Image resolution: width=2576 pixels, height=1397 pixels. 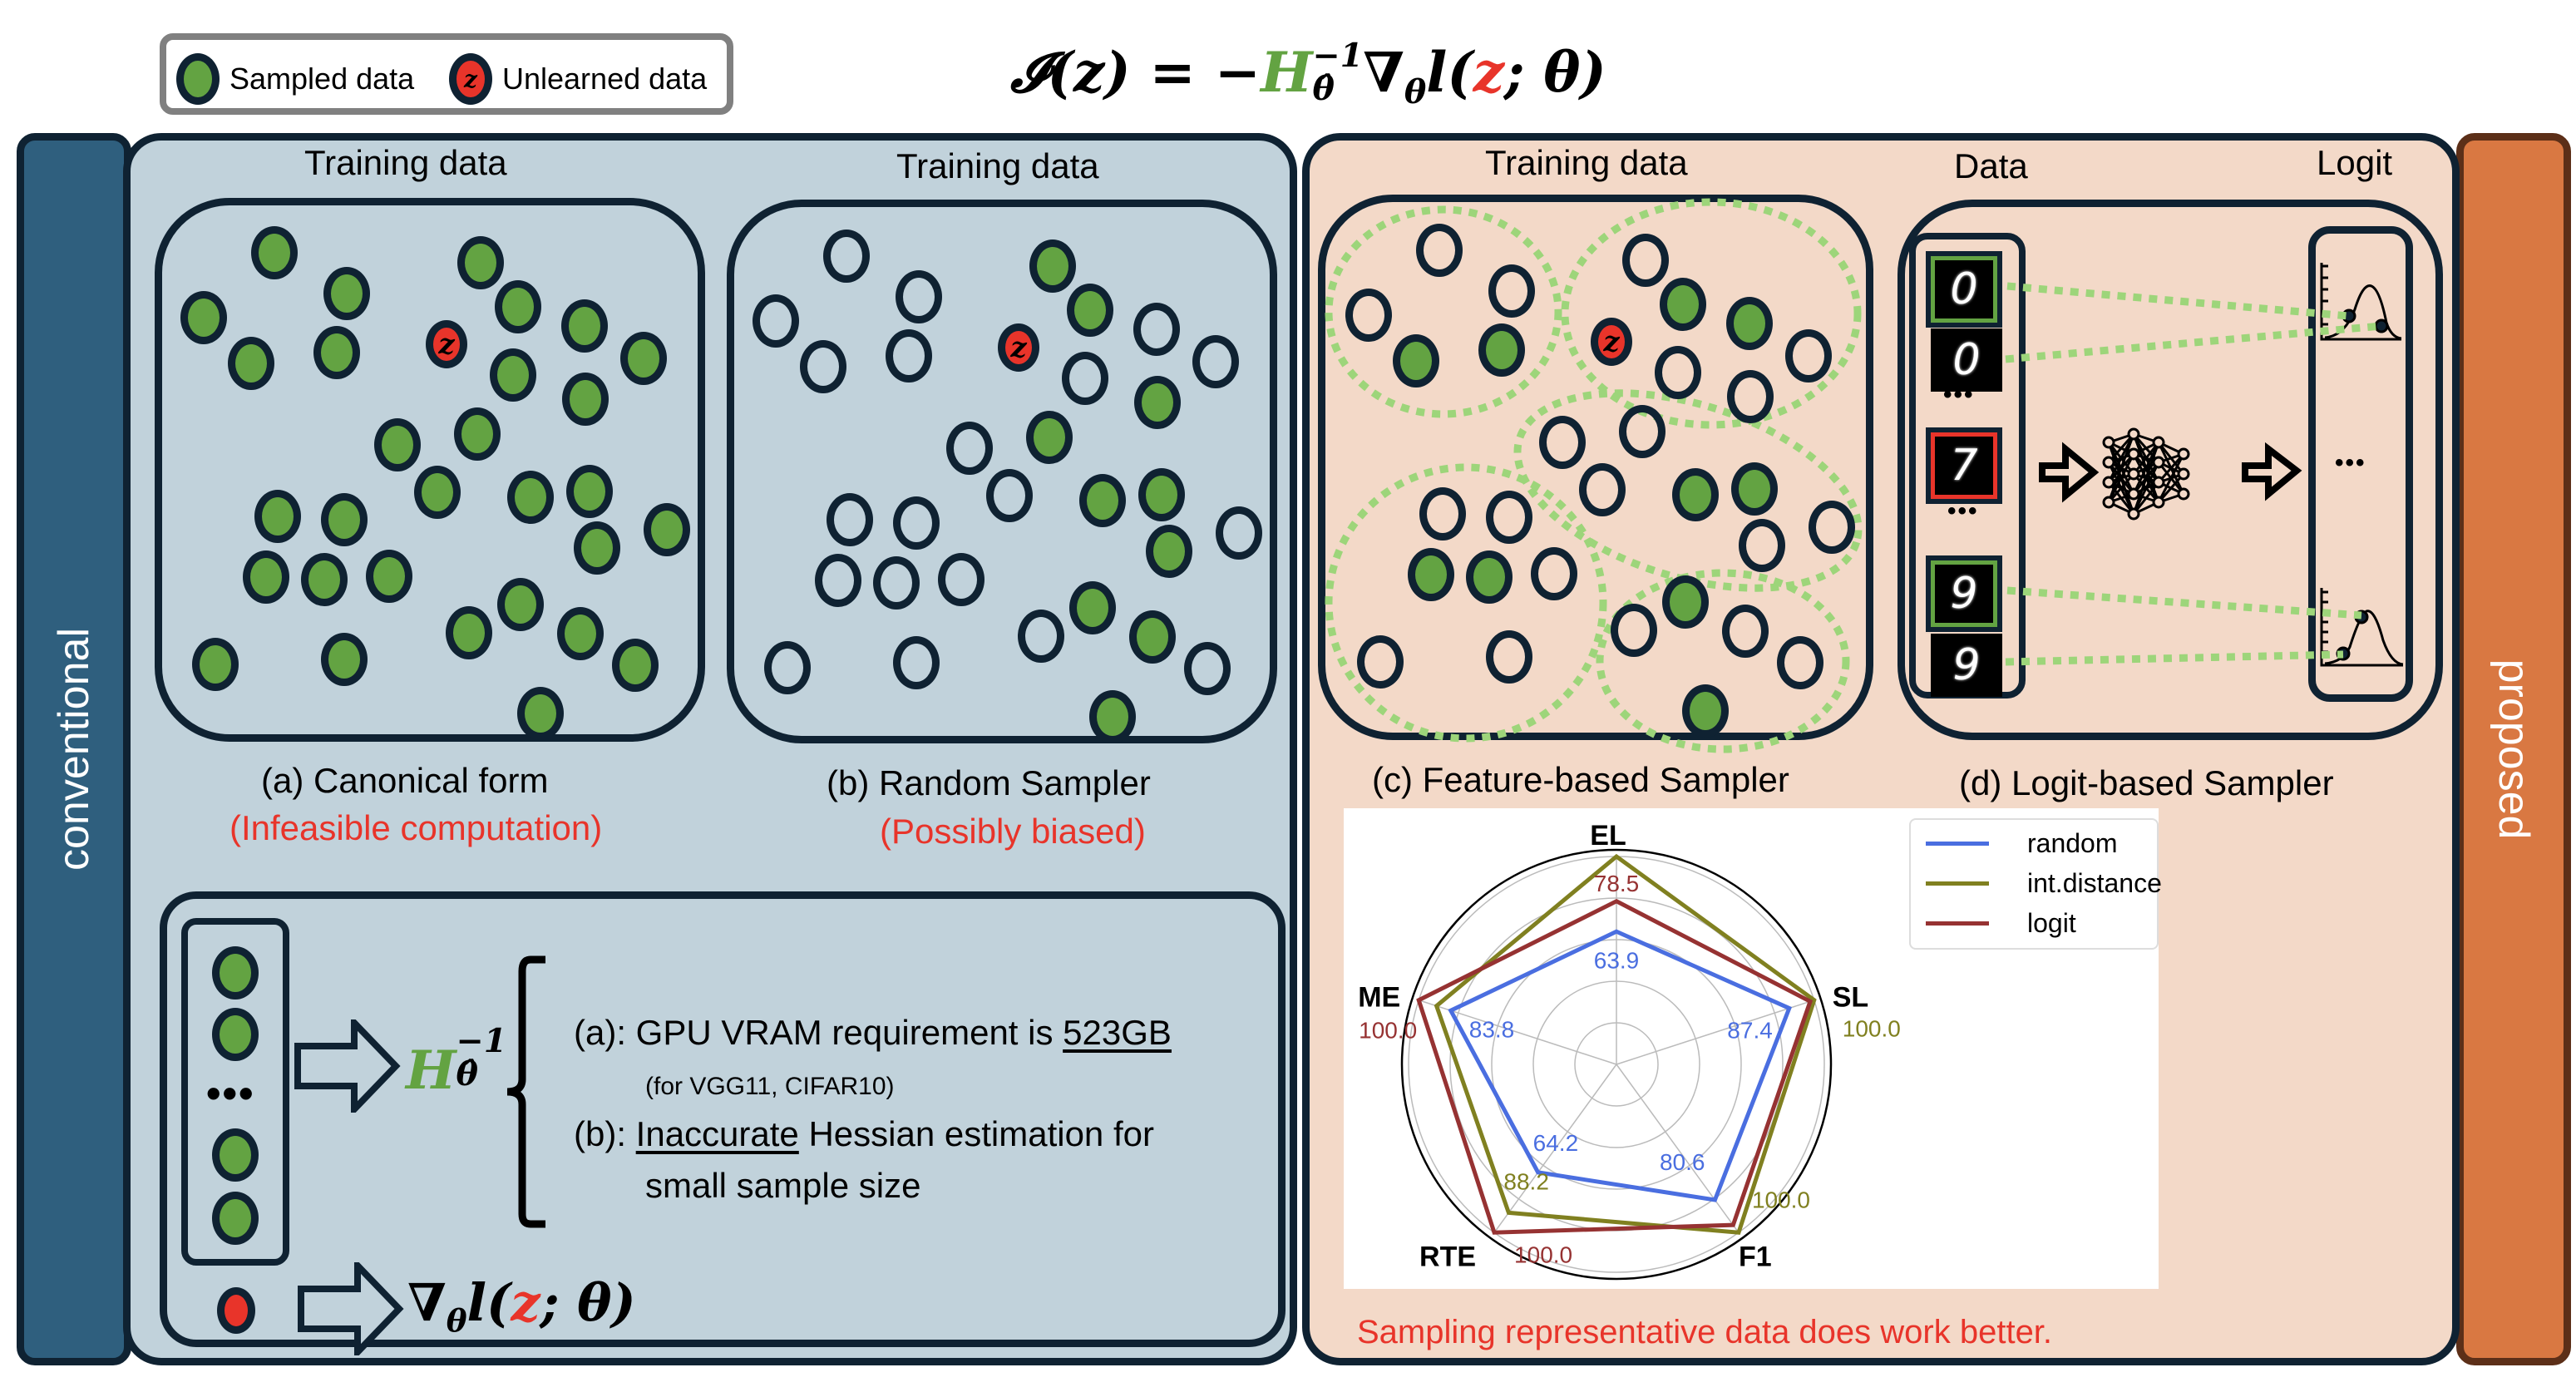 What do you see at coordinates (2051, 923) in the screenshot?
I see `legend-label: logit` at bounding box center [2051, 923].